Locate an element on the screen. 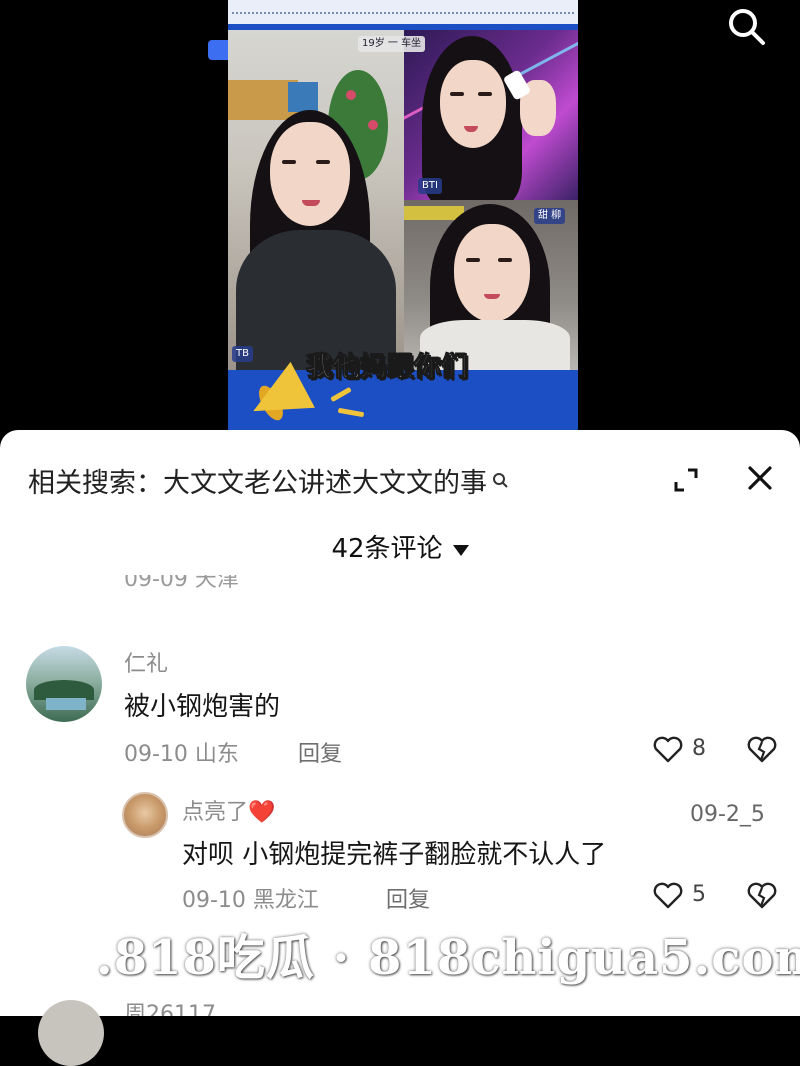  like-count: 8 is located at coordinates (699, 748).